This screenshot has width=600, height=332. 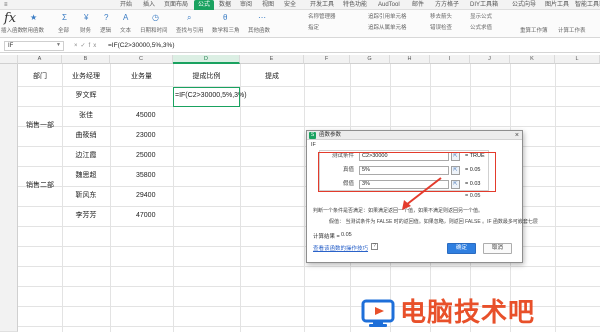 What do you see at coordinates (86, 77) in the screenshot?
I see `header-manager: 业务经理` at bounding box center [86, 77].